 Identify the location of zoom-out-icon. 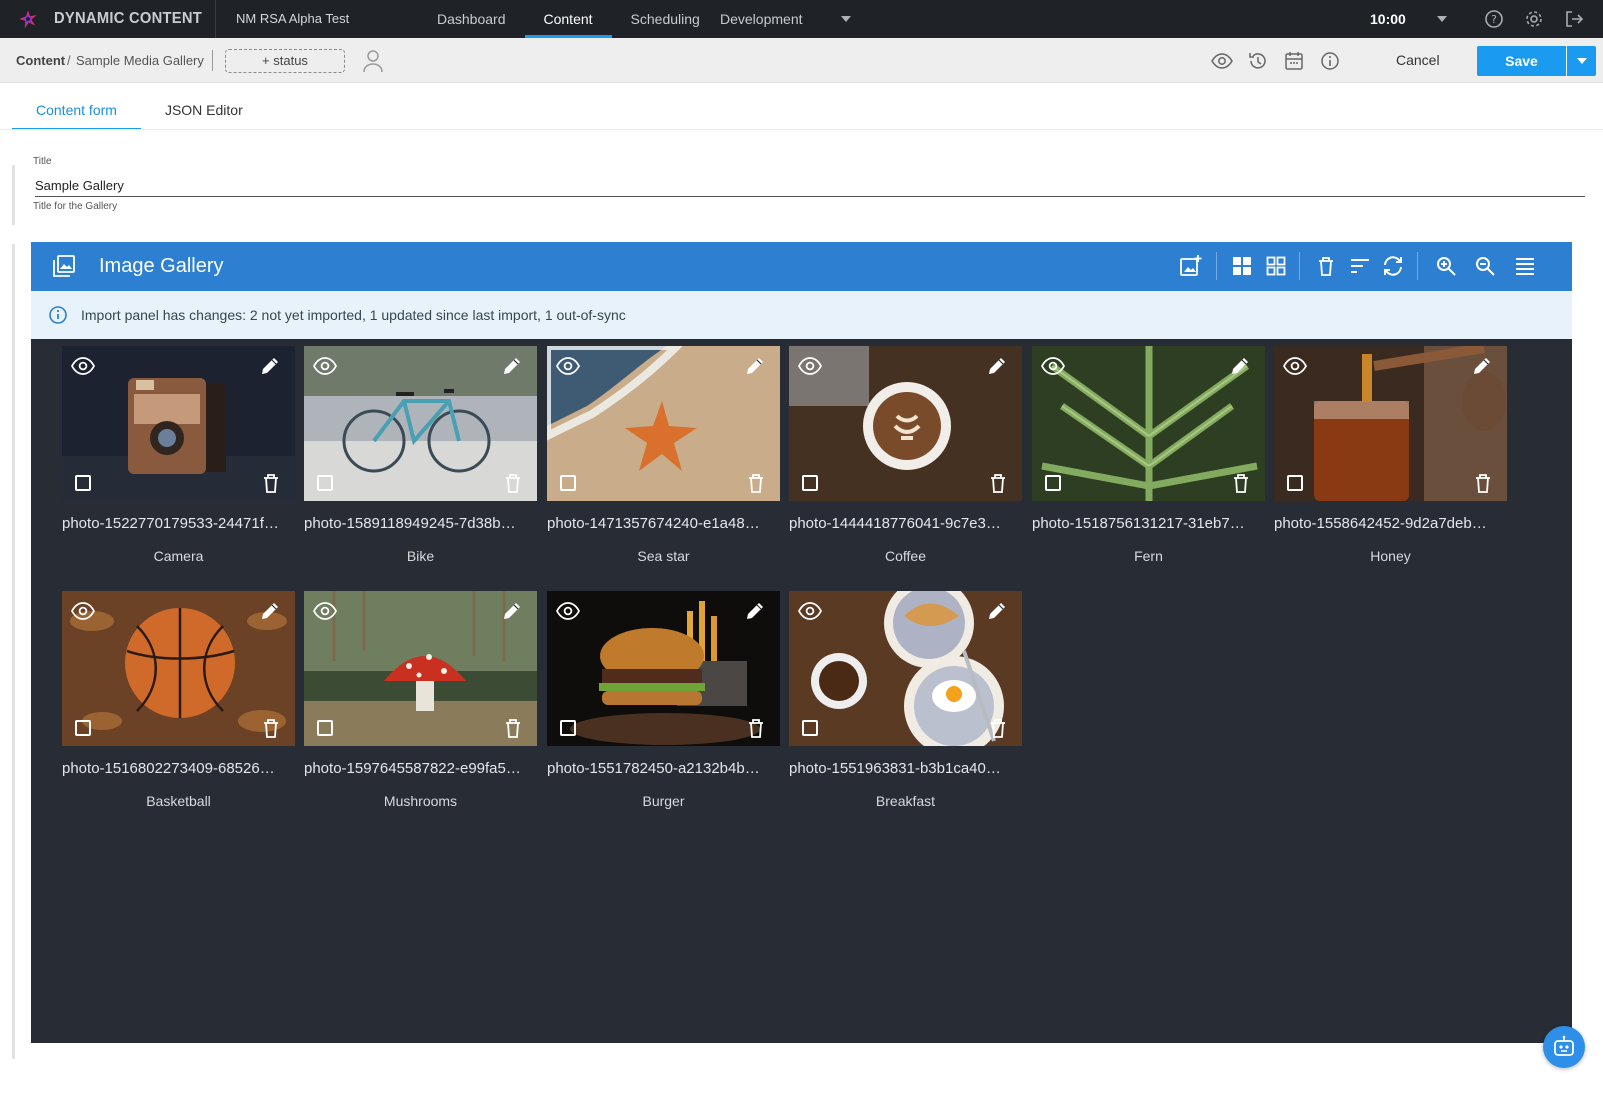
(1485, 266).